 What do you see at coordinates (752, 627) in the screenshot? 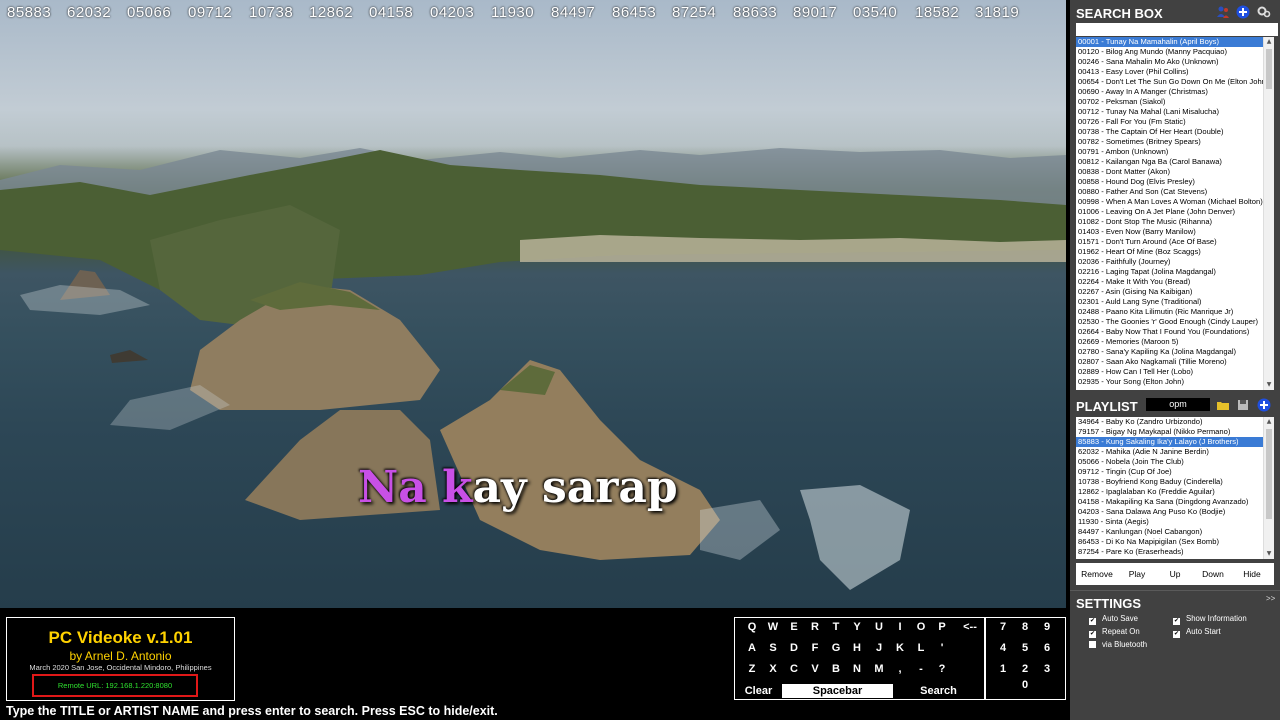
I see `key: Q` at bounding box center [752, 627].